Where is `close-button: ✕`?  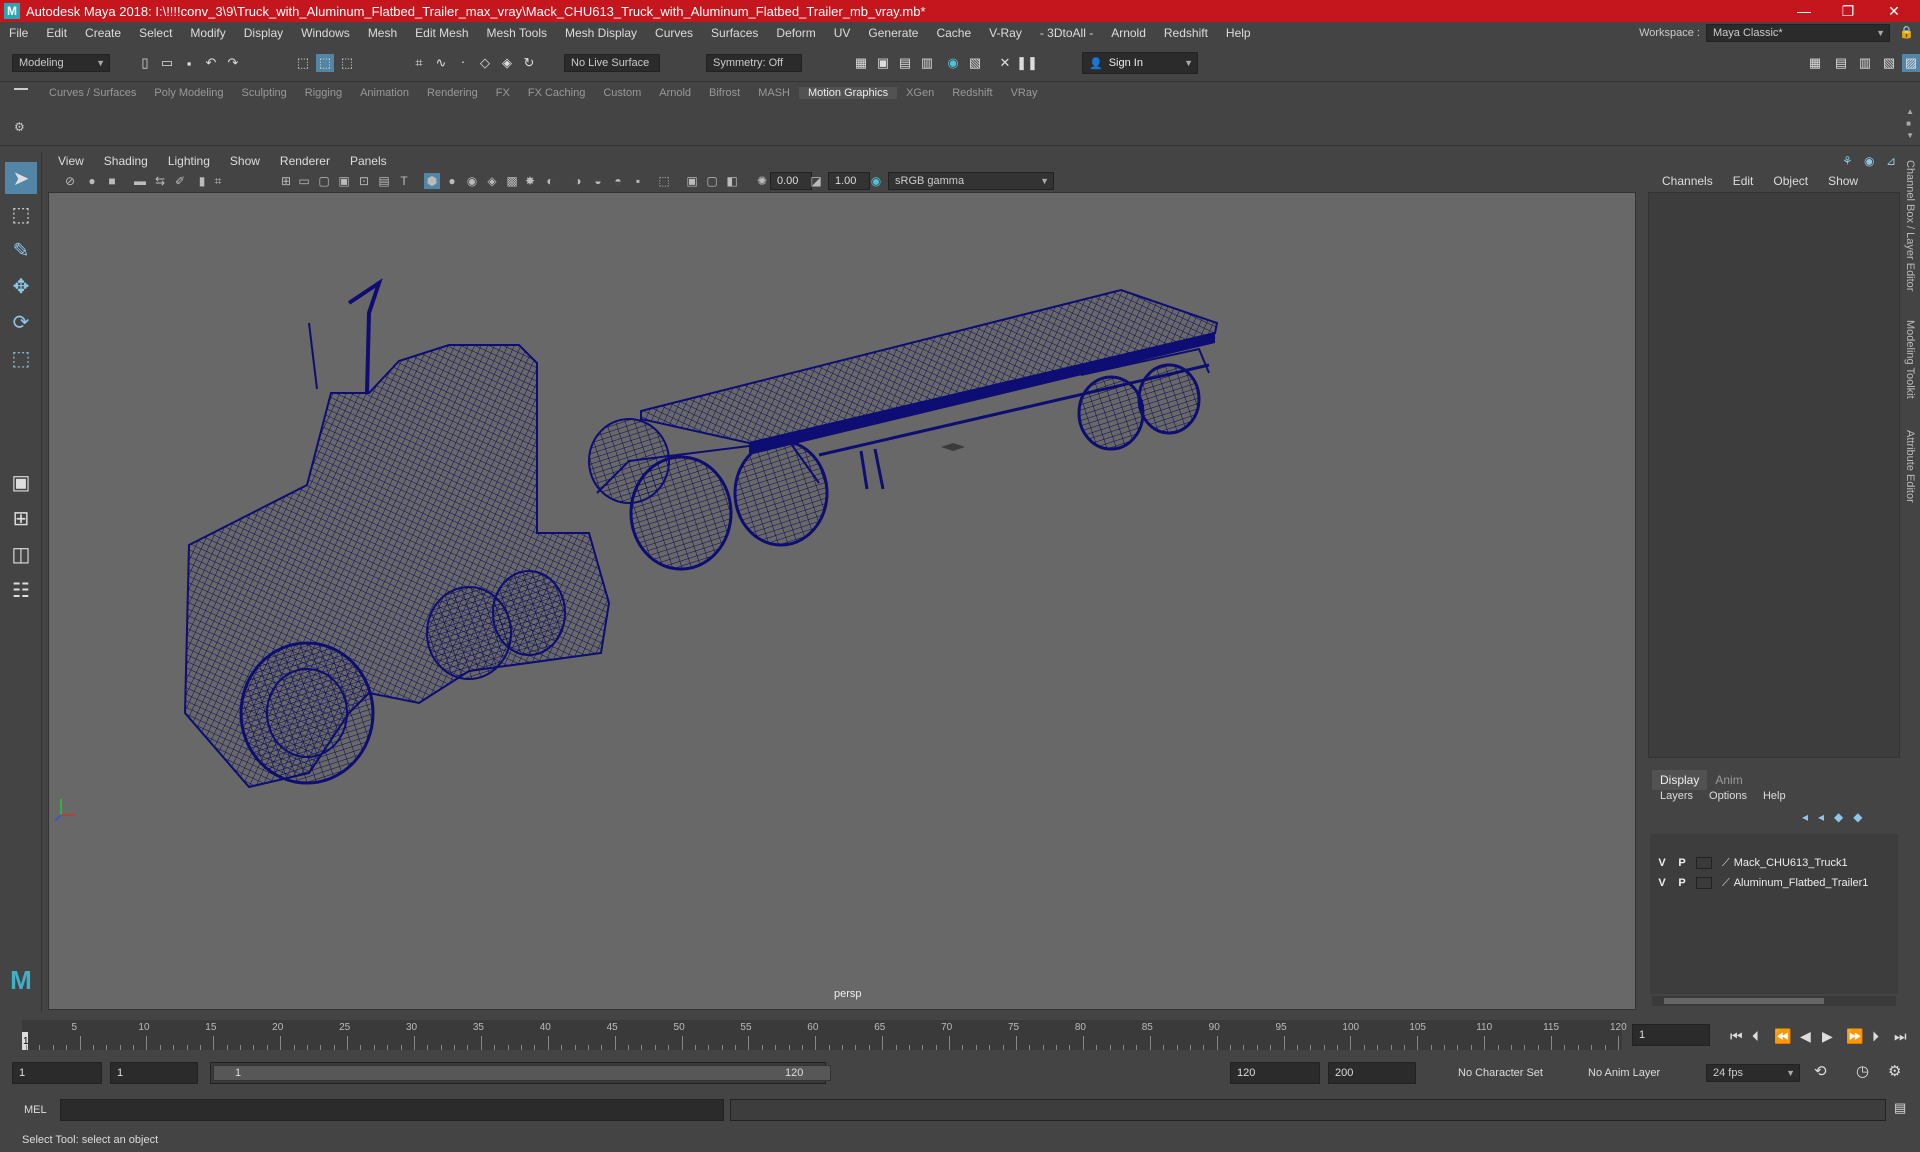 close-button: ✕ is located at coordinates (1894, 11).